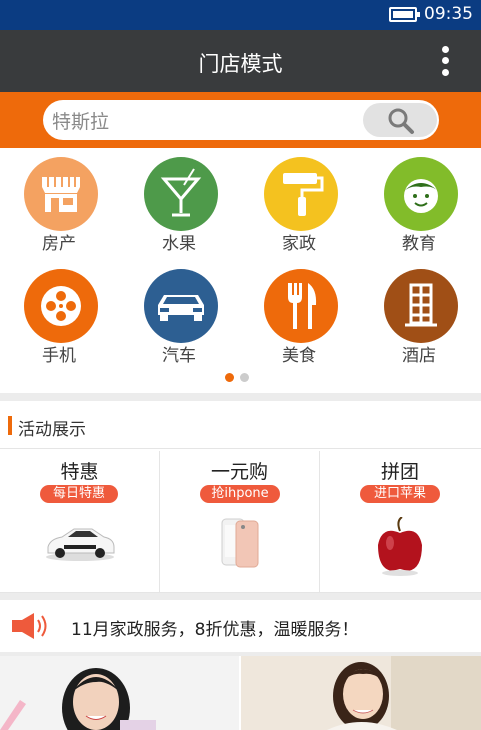 The image size is (481, 730). Describe the element at coordinates (59, 244) in the screenshot. I see `category-label: 房产` at that location.